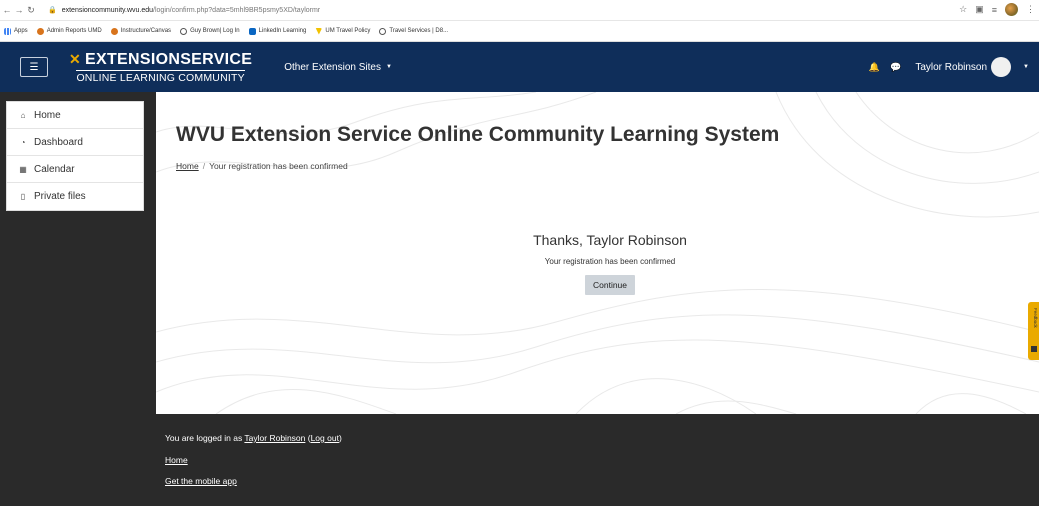  Describe the element at coordinates (319, 31) in the screenshot. I see `um-shield-icon` at that location.